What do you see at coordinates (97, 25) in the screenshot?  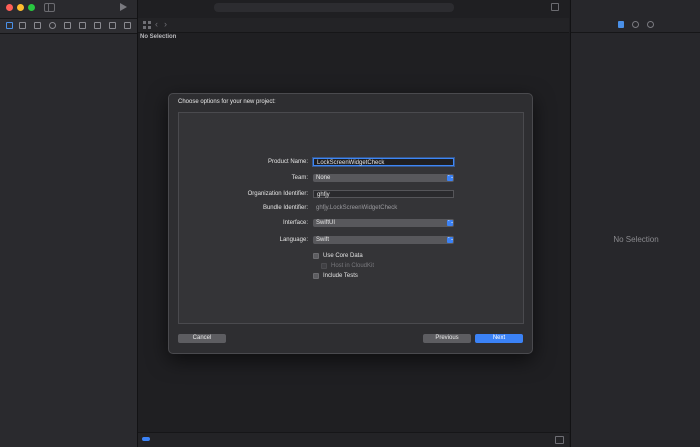 I see `debug-icon` at bounding box center [97, 25].